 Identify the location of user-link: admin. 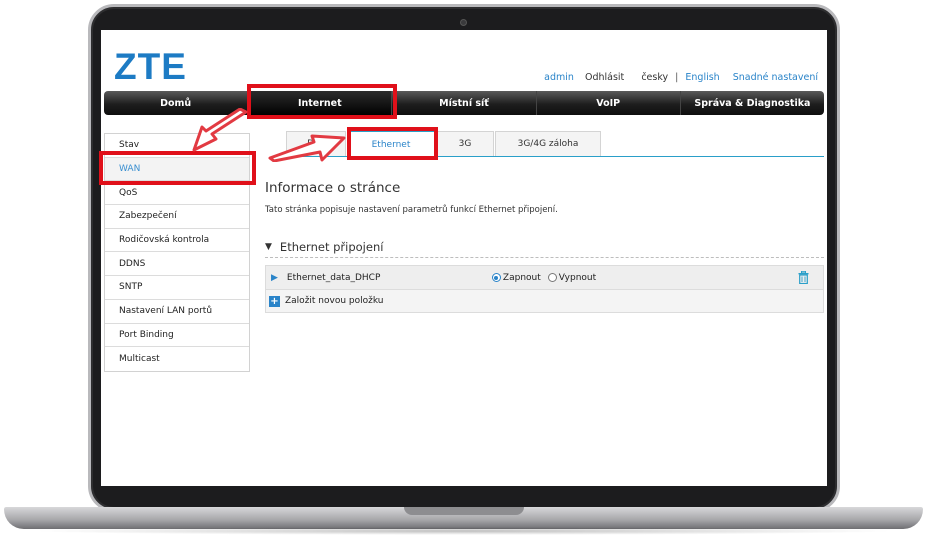
(559, 77).